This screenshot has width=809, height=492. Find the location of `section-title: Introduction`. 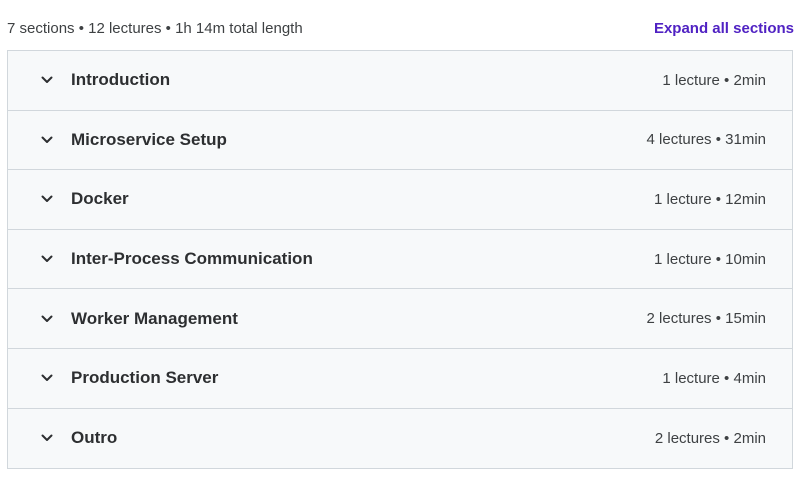

section-title: Introduction is located at coordinates (121, 80).